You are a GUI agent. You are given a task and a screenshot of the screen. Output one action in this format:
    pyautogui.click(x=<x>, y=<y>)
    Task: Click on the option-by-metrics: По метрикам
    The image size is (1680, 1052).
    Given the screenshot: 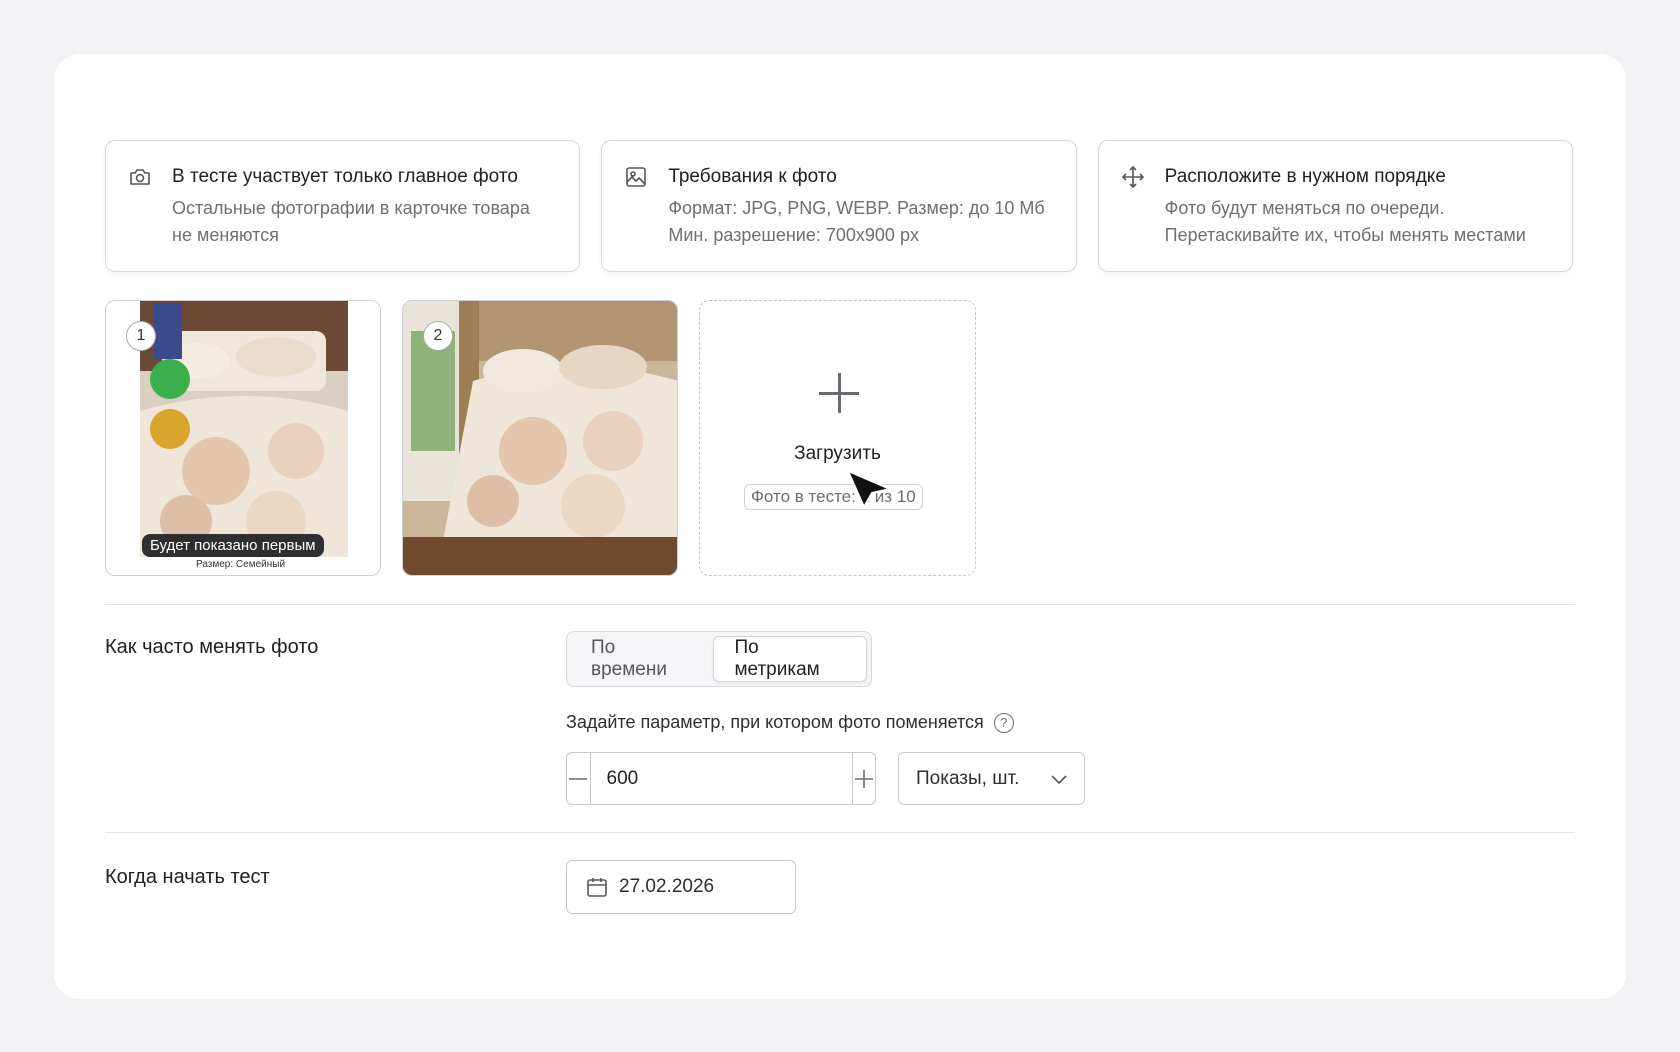 What is the action you would take?
    pyautogui.click(x=790, y=659)
    